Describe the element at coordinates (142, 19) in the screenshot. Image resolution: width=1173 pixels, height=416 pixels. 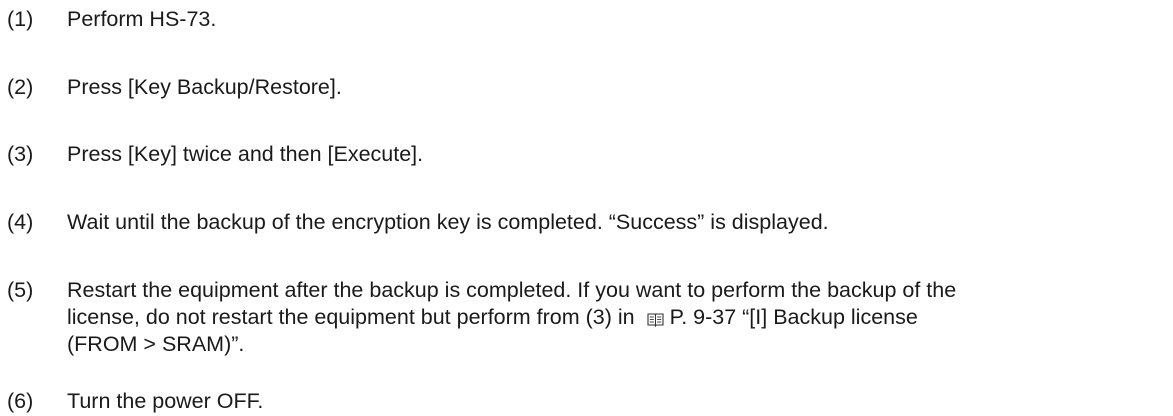
I see `step-text: Perform HS-73.` at that location.